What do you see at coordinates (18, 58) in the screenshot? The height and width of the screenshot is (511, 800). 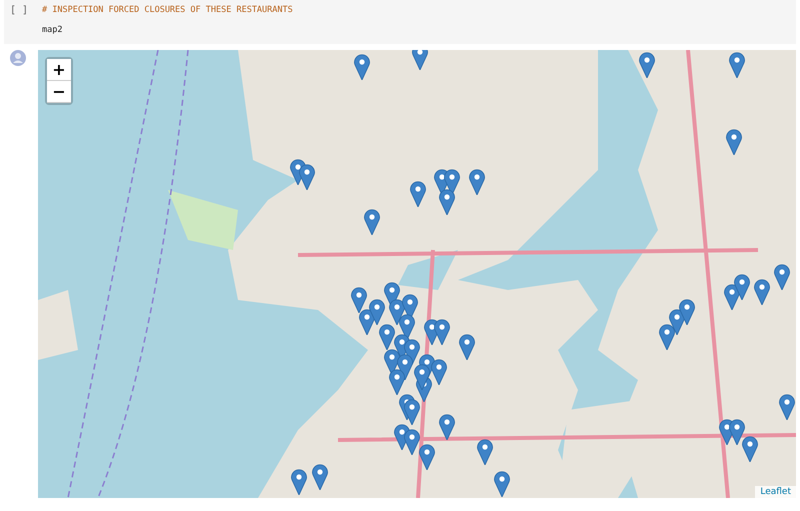 I see `output-user-icon` at bounding box center [18, 58].